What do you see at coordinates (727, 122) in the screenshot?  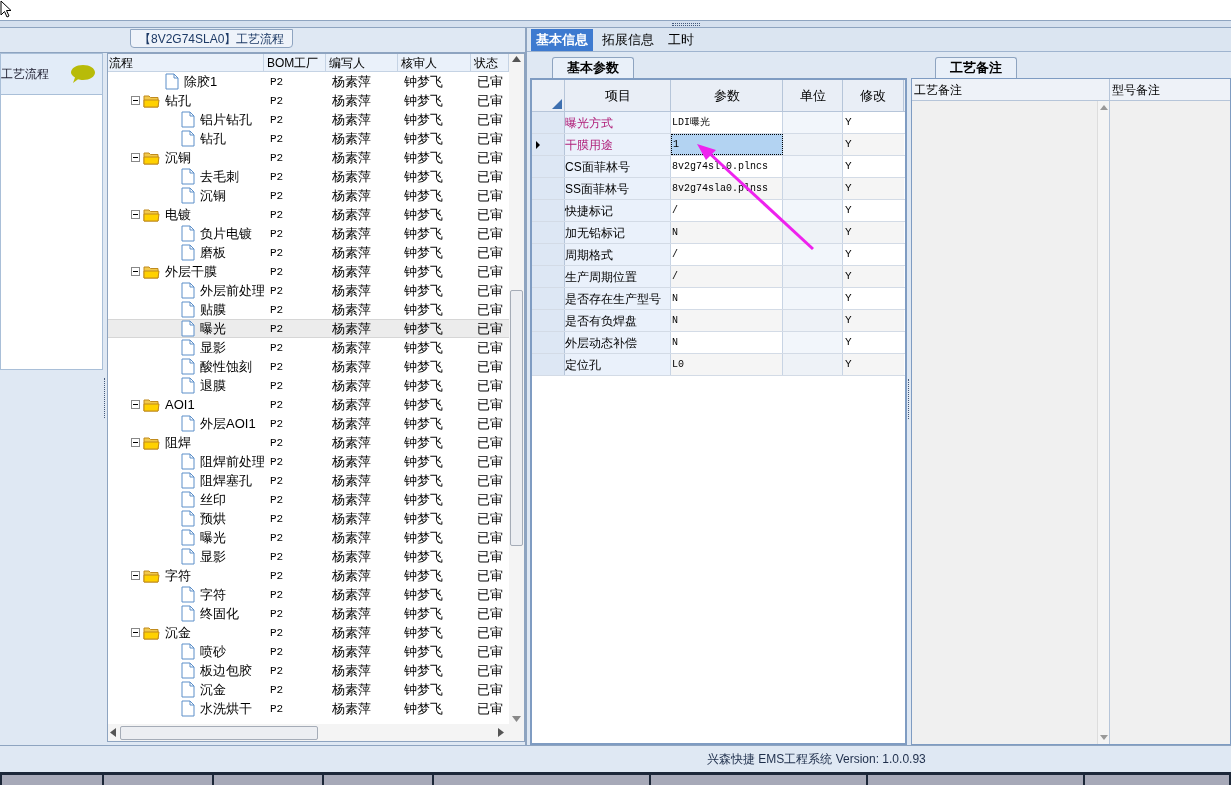 I see `input-field: LDI曝光` at bounding box center [727, 122].